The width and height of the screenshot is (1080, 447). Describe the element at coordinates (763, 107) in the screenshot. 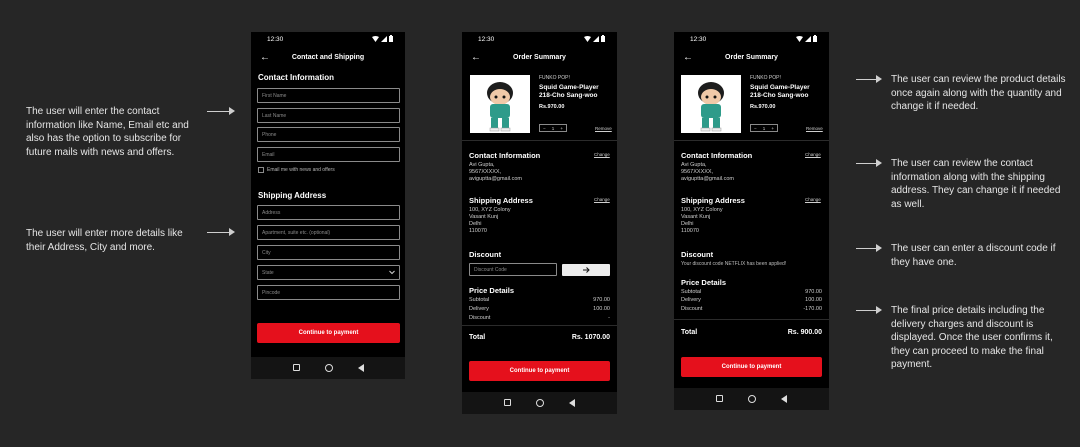

I see `product-price: Rs.970.00` at that location.